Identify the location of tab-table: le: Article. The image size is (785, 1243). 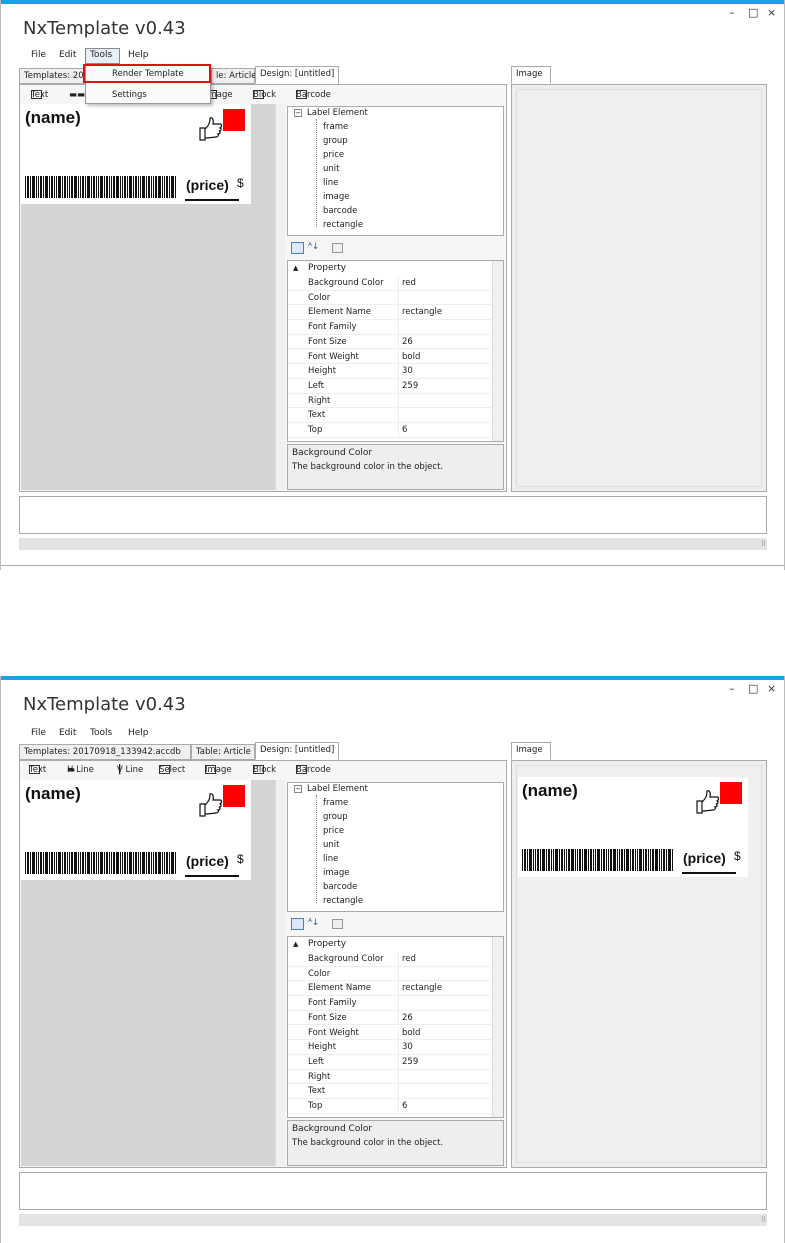
(233, 76).